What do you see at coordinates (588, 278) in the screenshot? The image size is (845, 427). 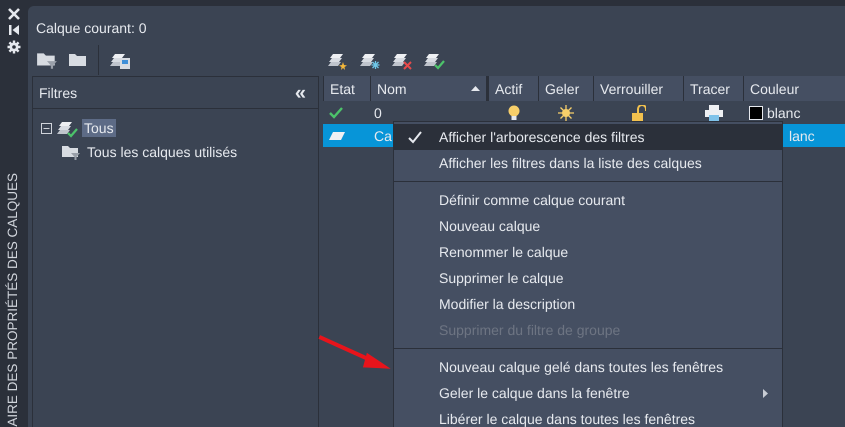 I see `menu-item: Supprimer le calque` at bounding box center [588, 278].